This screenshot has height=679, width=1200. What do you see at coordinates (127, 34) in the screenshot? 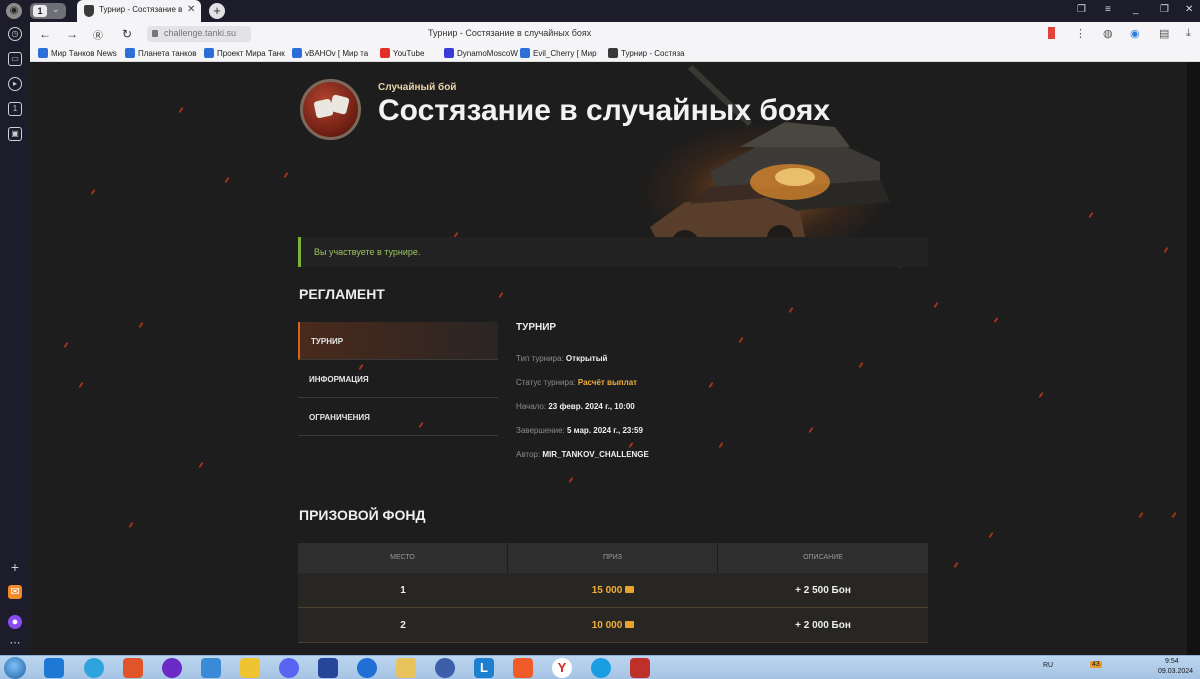
I see `reload-icon: ↻` at bounding box center [127, 34].